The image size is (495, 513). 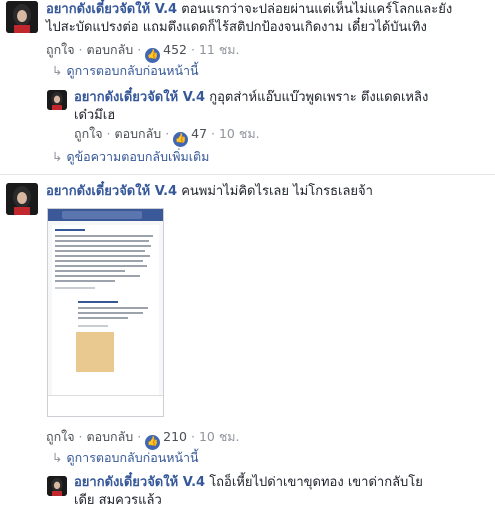 What do you see at coordinates (219, 49) in the screenshot?
I see `comment-time: 11 ชม.` at bounding box center [219, 49].